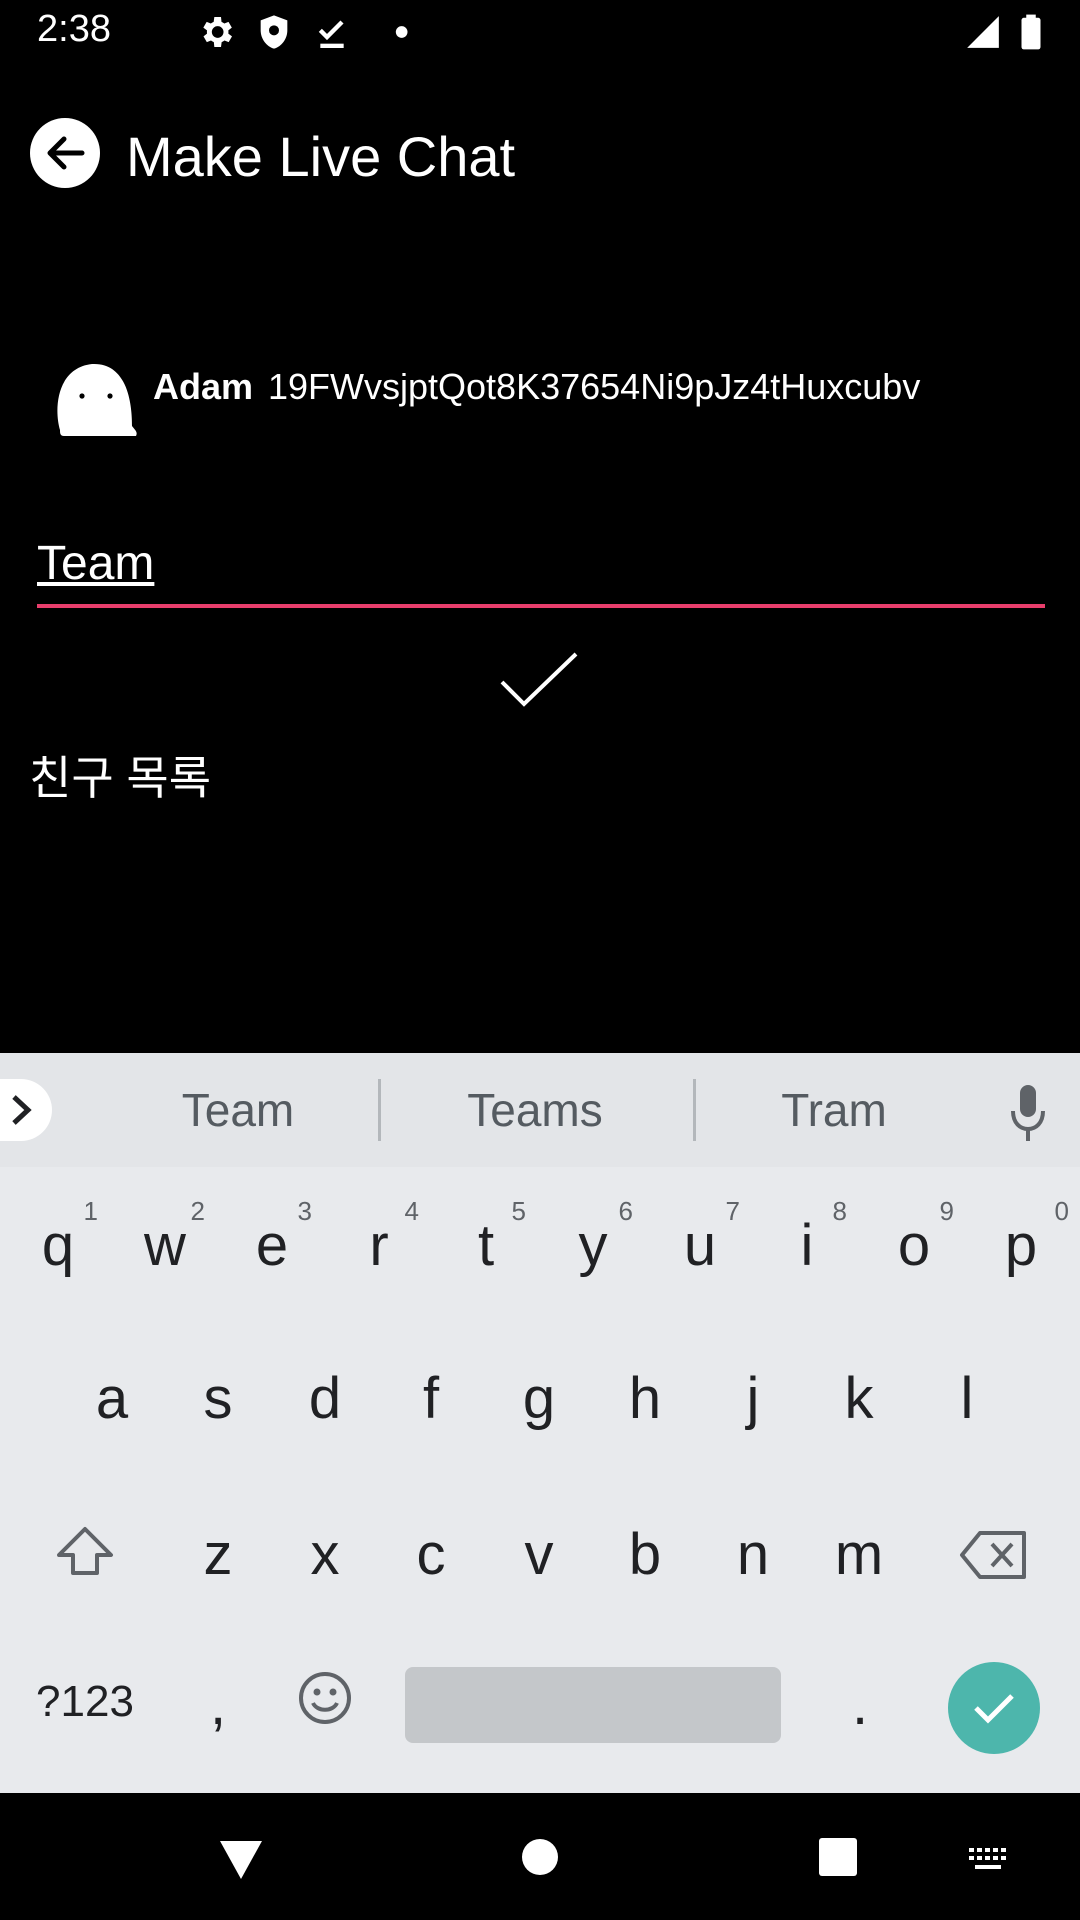 Image resolution: width=1080 pixels, height=1920 pixels. I want to click on enter-key, so click(994, 1708).